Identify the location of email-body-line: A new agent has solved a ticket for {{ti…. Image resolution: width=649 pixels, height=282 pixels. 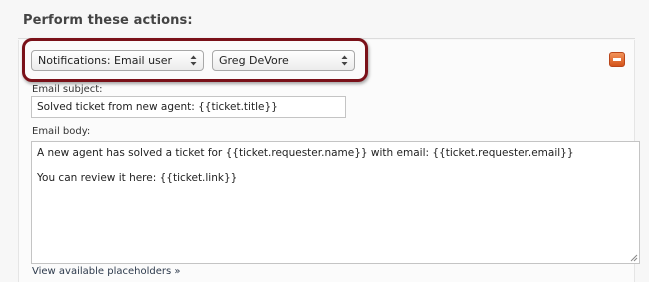
(305, 153).